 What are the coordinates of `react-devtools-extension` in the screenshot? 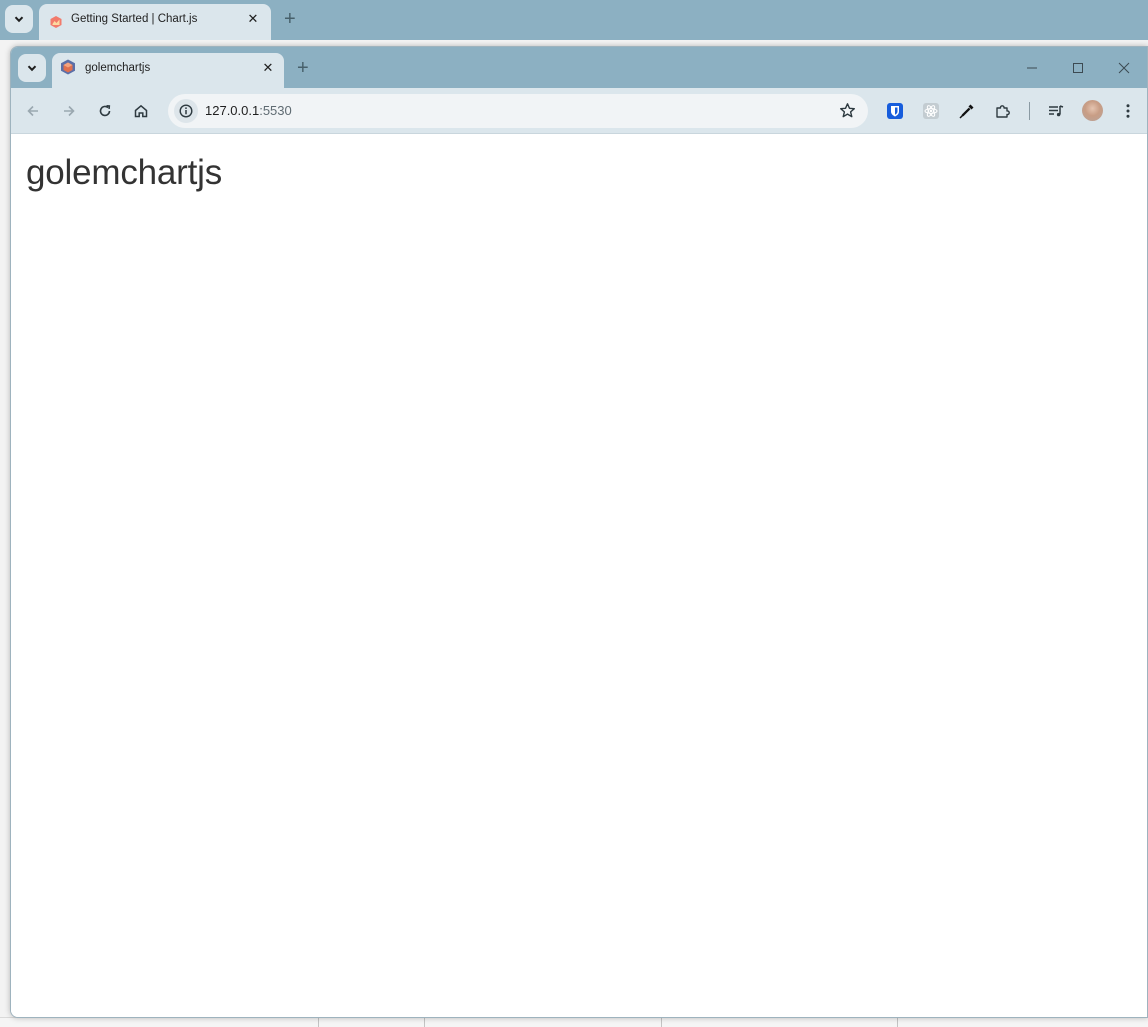 It's located at (931, 111).